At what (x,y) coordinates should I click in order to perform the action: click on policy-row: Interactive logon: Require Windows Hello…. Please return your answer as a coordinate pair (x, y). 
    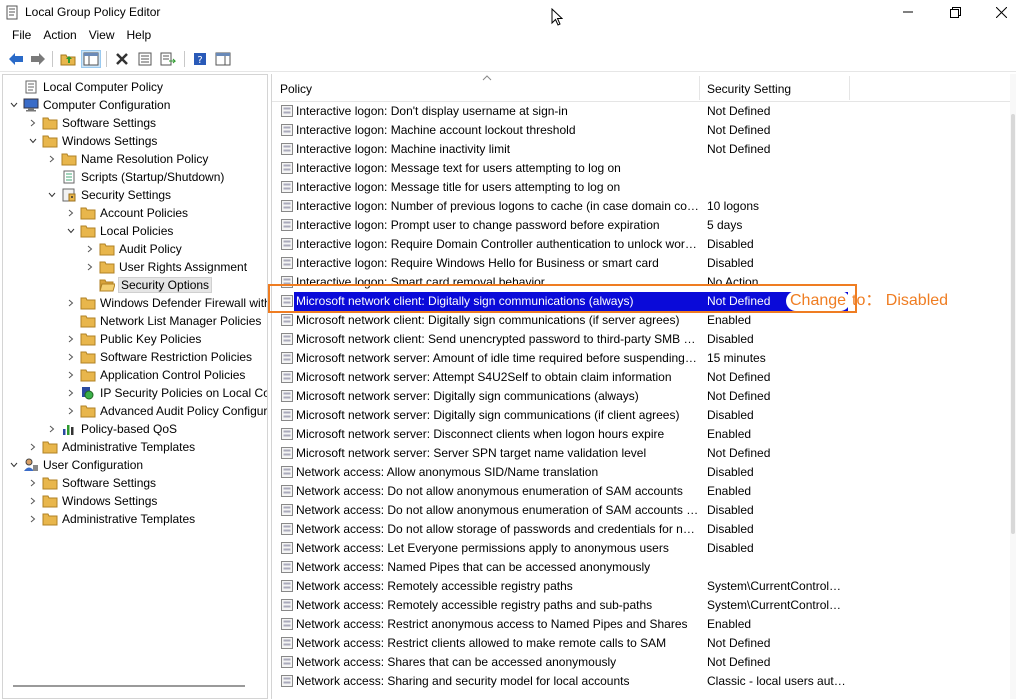
    Looking at the image, I should click on (560, 263).